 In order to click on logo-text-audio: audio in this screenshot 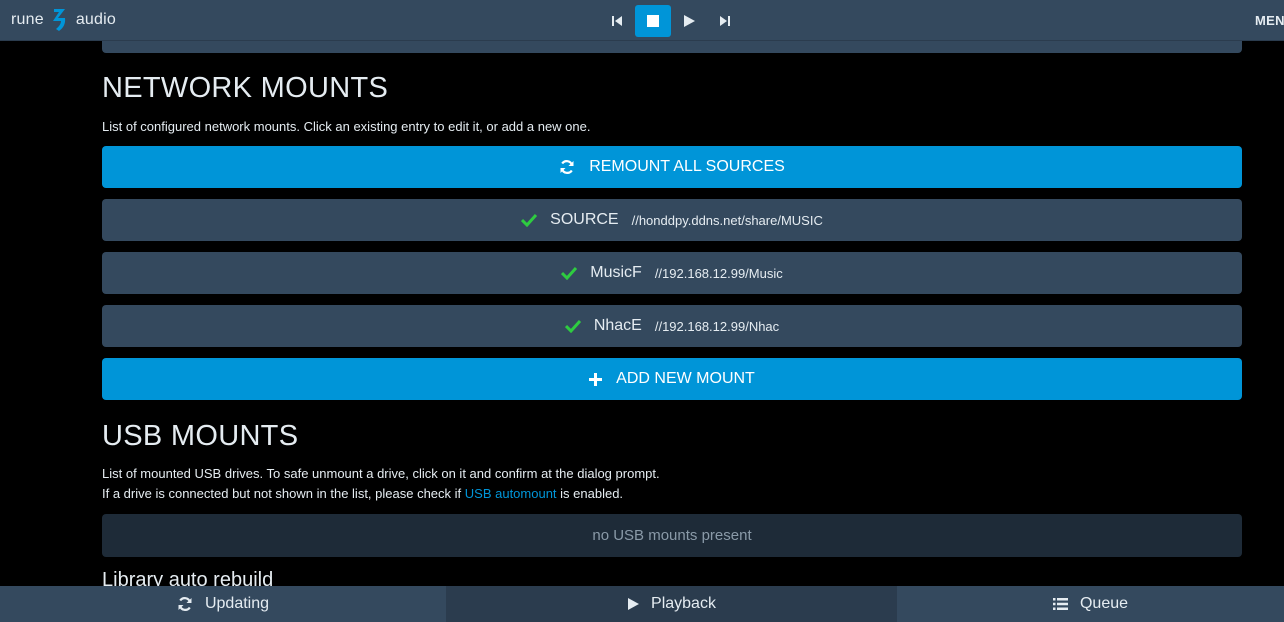, I will do `click(95, 19)`.